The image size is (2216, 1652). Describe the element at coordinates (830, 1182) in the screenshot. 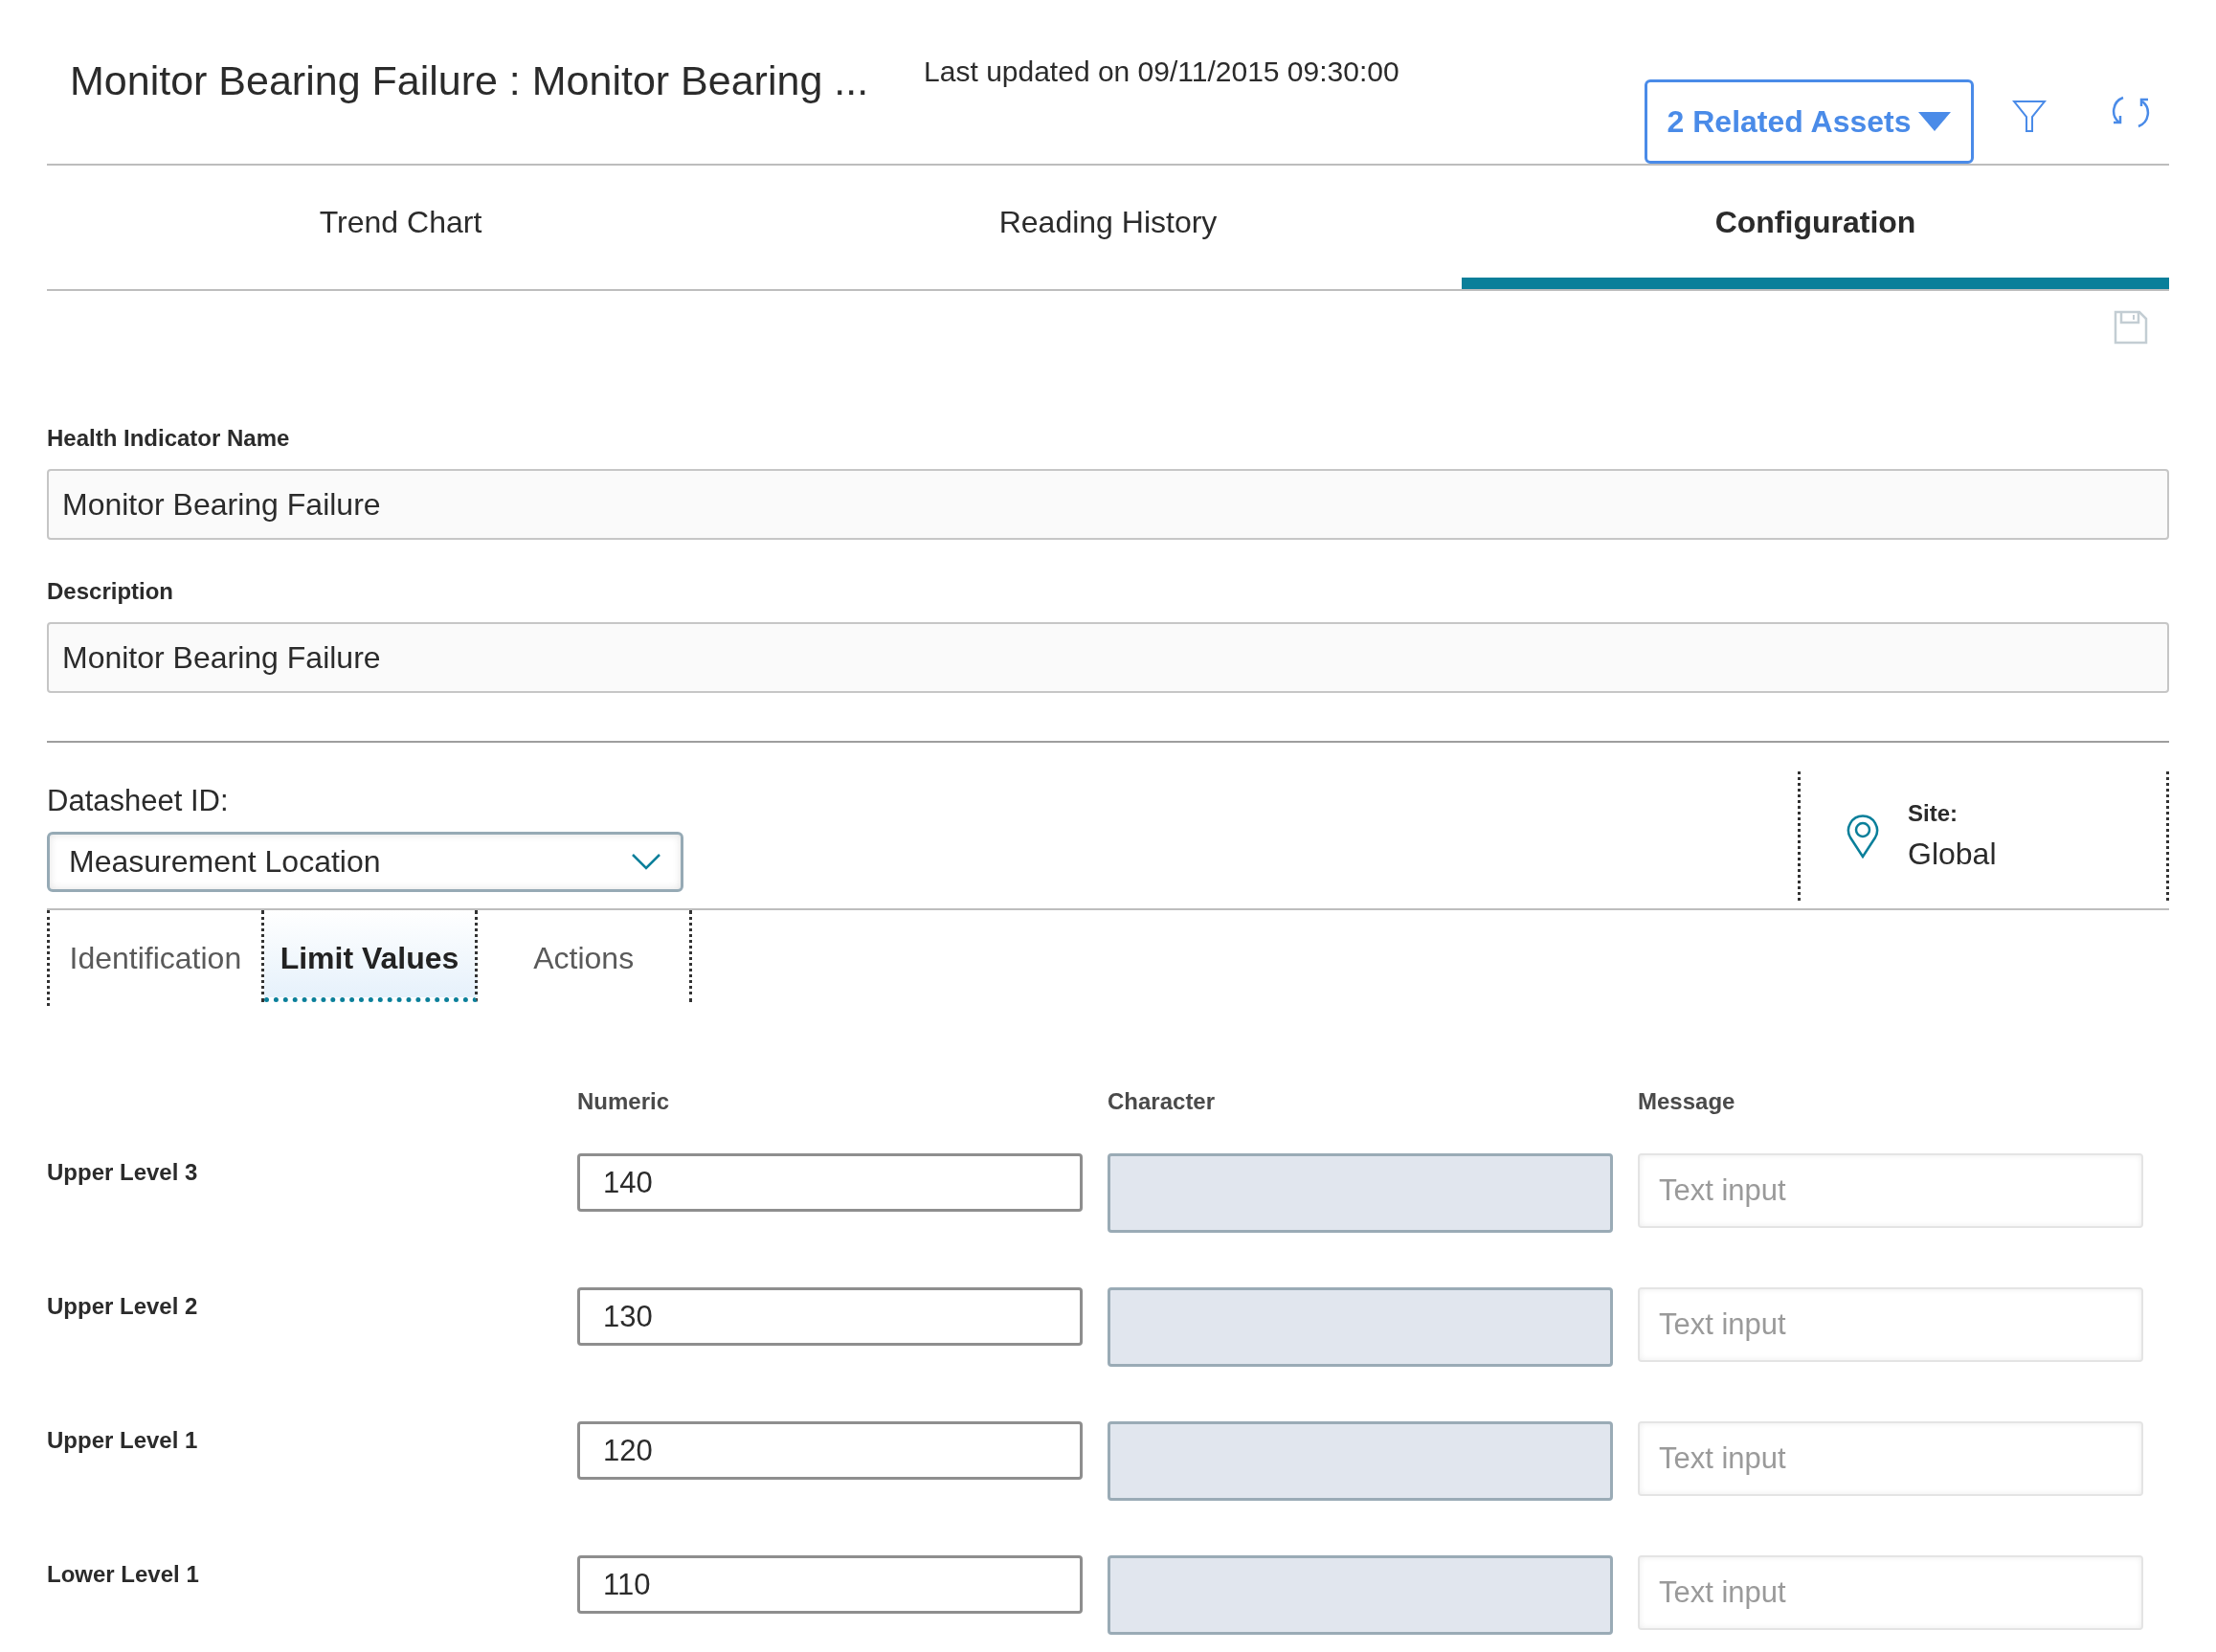

I see `numeric-field: 140` at that location.